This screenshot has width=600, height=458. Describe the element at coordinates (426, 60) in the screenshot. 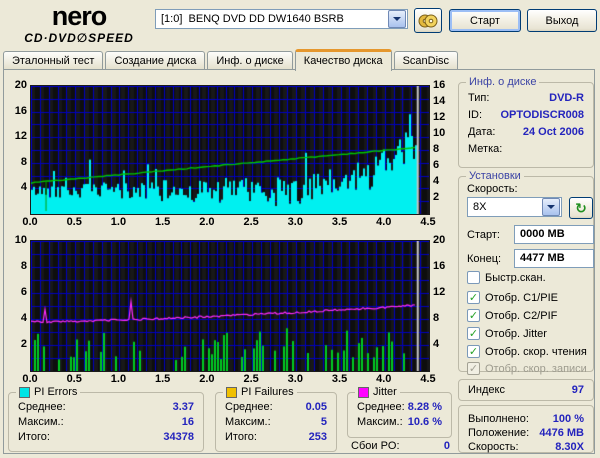

I see `tab-4: ScanDisc` at that location.